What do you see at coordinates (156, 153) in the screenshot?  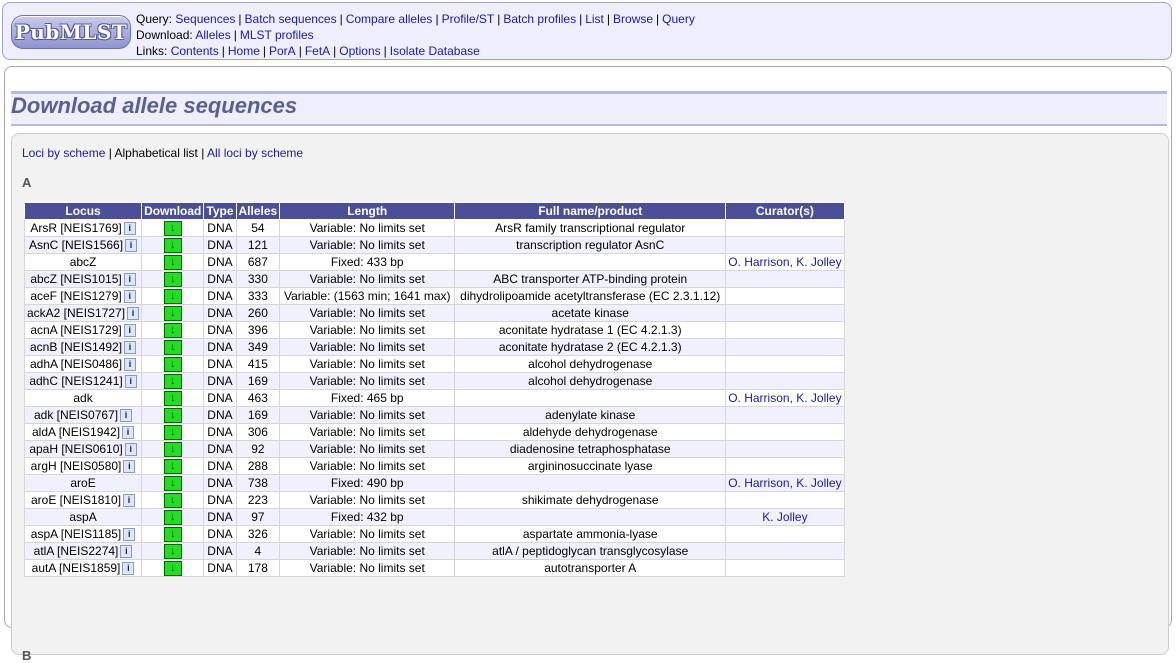 I see `tab-alphabetical-list: Alphabetical list` at bounding box center [156, 153].